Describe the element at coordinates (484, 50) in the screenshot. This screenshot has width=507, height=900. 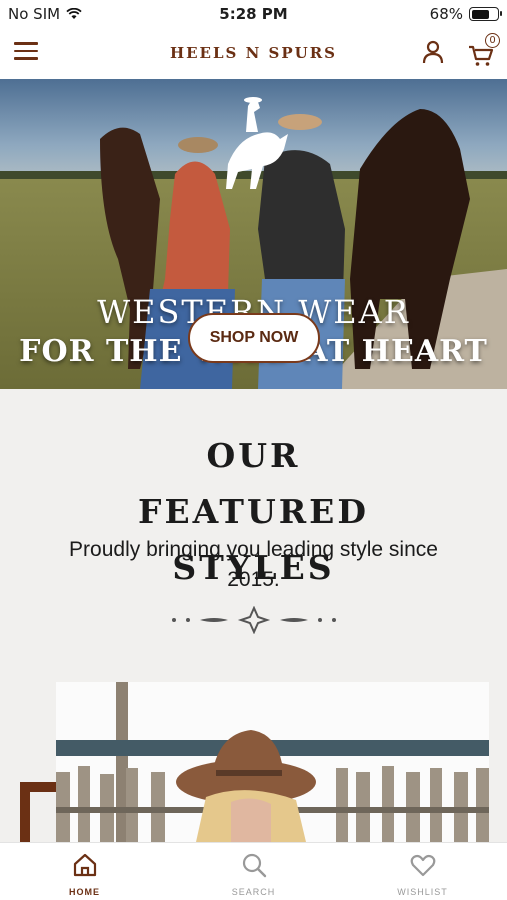
I see `cart-button: 0` at that location.